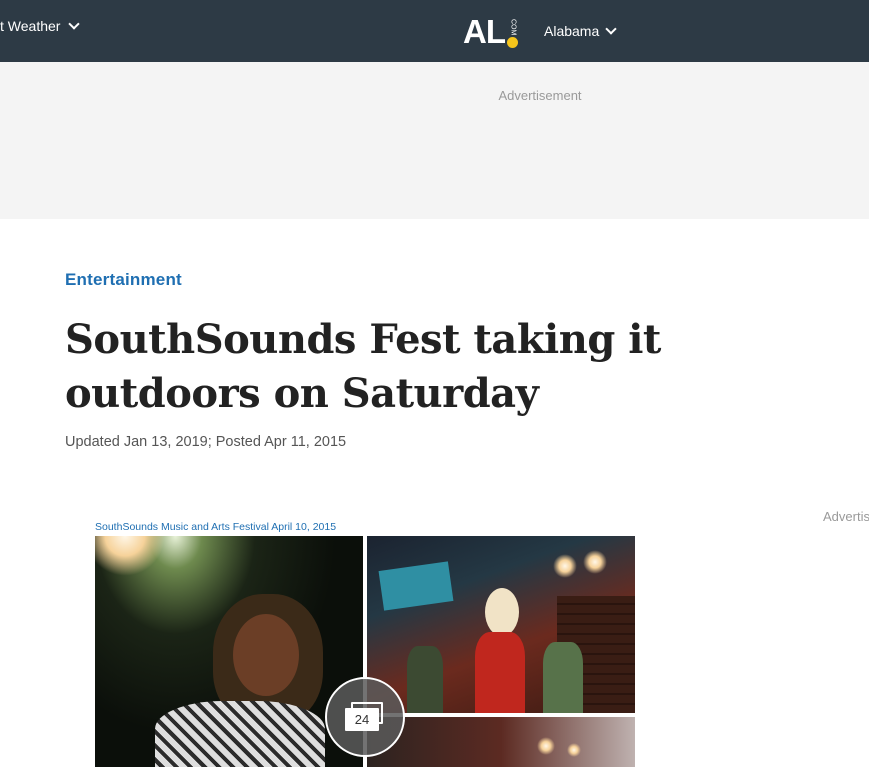 The image size is (869, 767). I want to click on logo-wordmark: AL, so click(484, 31).